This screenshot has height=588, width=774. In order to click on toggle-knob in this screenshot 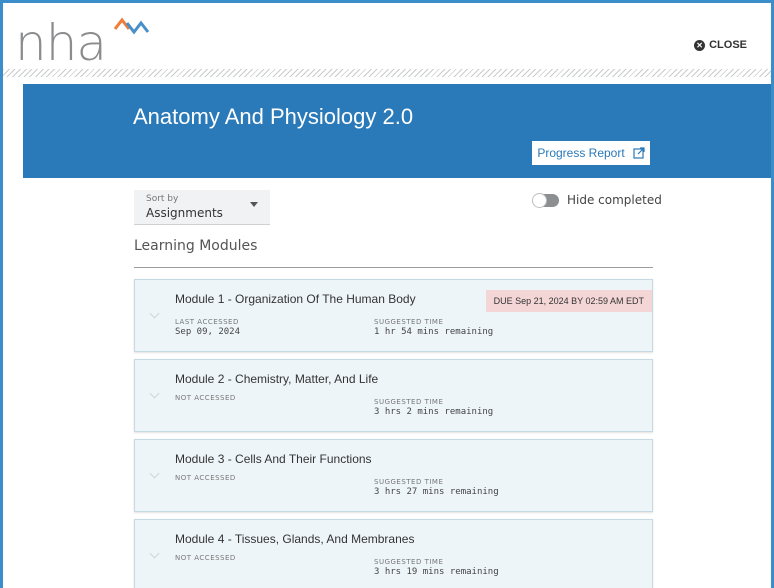, I will do `click(539, 200)`.